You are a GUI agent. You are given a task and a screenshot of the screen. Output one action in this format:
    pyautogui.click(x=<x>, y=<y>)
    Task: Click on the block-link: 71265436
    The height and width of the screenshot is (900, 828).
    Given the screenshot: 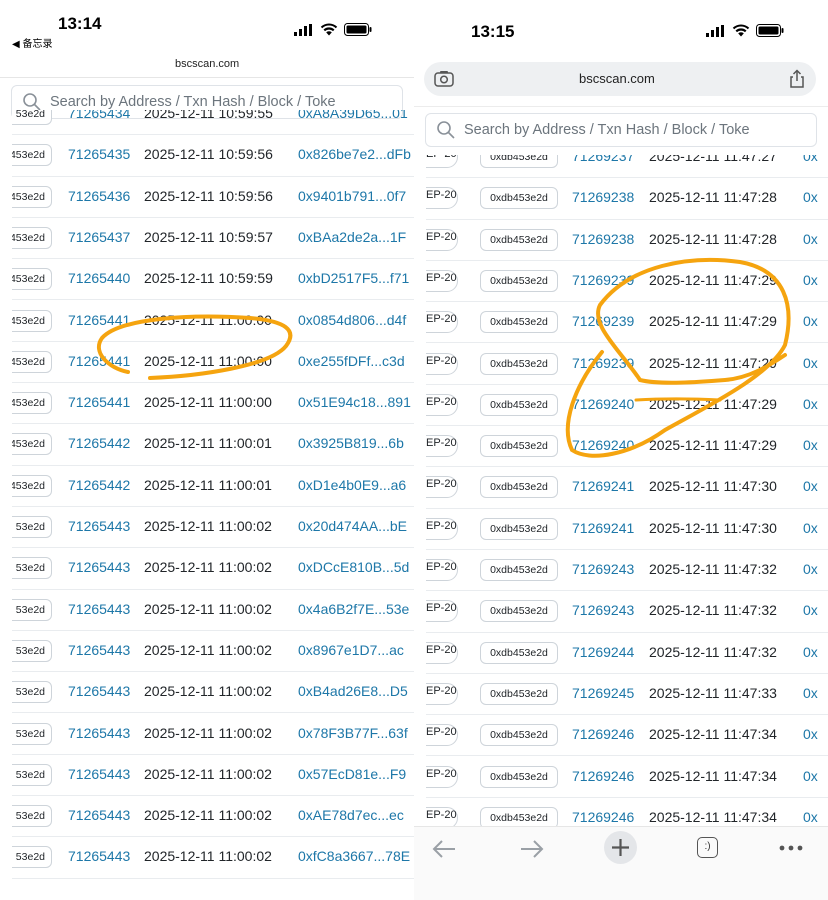 What is the action you would take?
    pyautogui.click(x=99, y=196)
    